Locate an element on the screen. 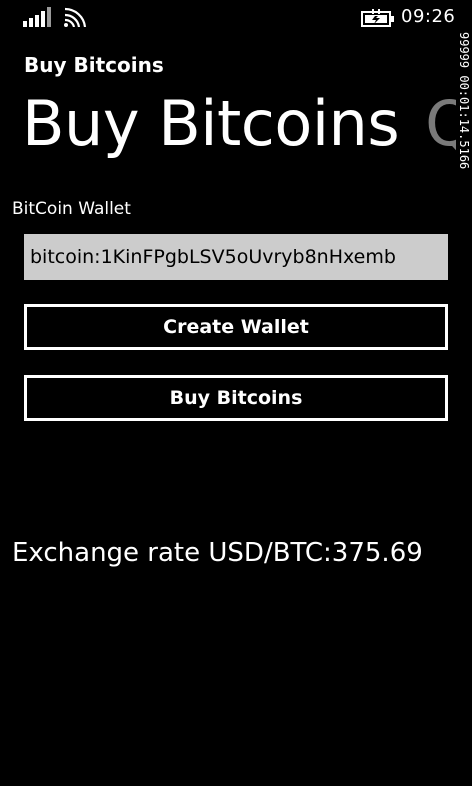  pivot-header: Buy Bitcoins Q is located at coordinates (247, 124).